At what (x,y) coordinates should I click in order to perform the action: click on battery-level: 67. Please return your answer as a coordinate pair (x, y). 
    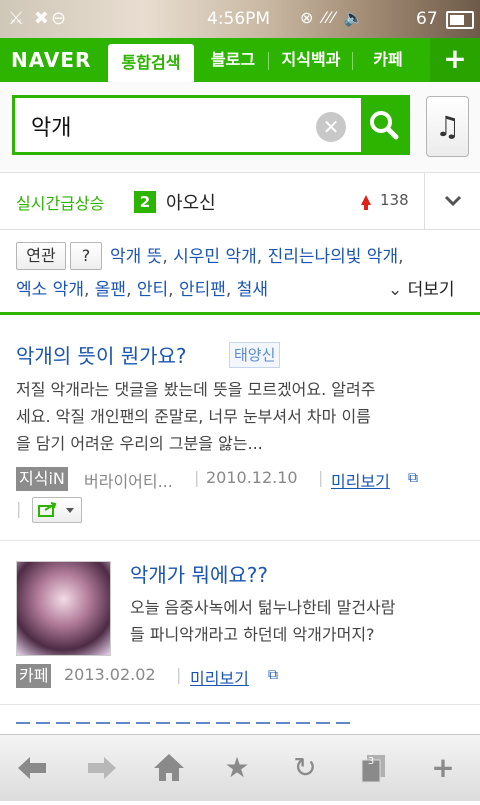
    Looking at the image, I should click on (427, 19).